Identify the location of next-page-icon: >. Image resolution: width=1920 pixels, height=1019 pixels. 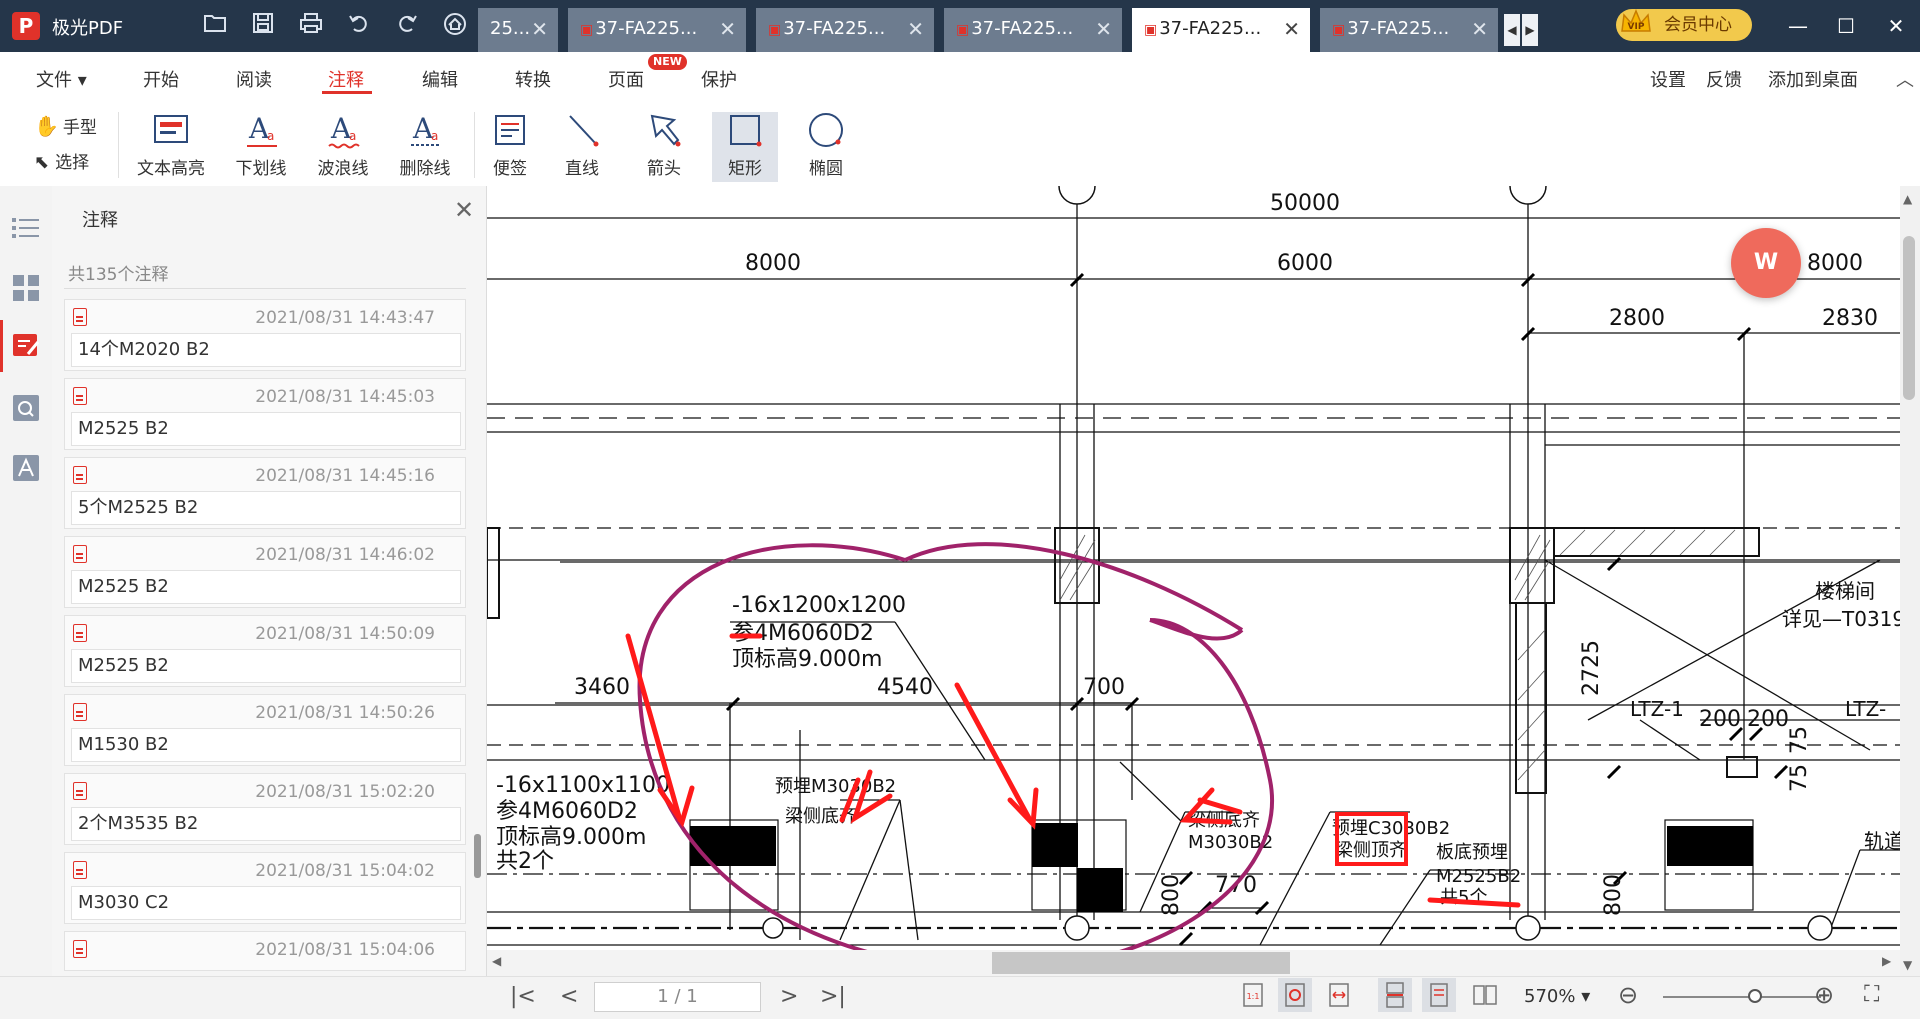
(789, 996).